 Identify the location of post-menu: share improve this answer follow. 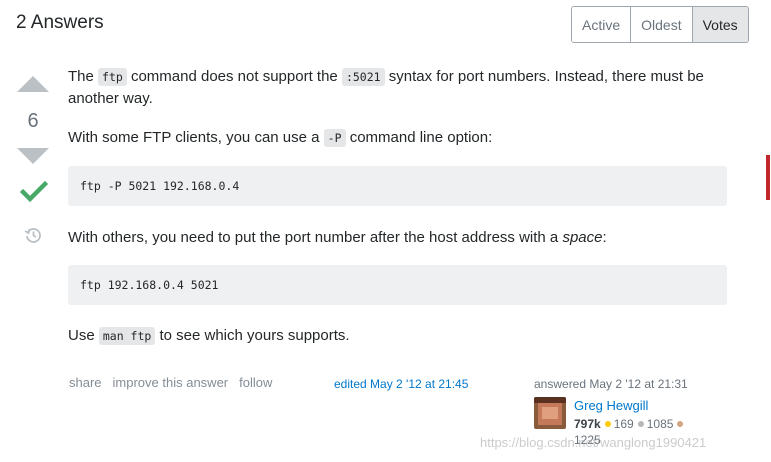
(170, 382).